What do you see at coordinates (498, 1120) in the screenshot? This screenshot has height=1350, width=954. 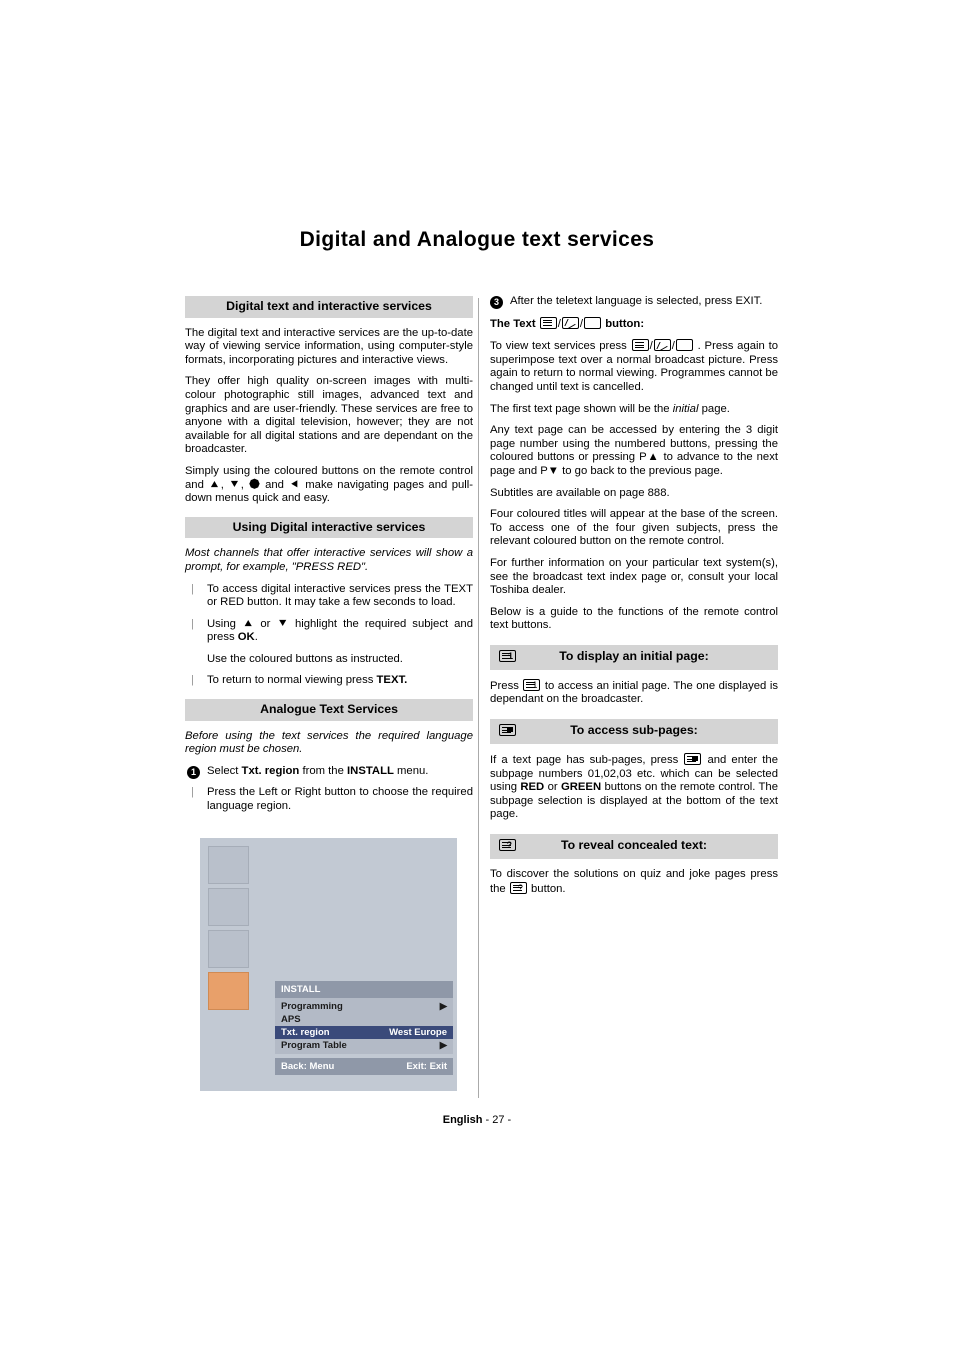 I see `footer-page-number: - 27 -` at bounding box center [498, 1120].